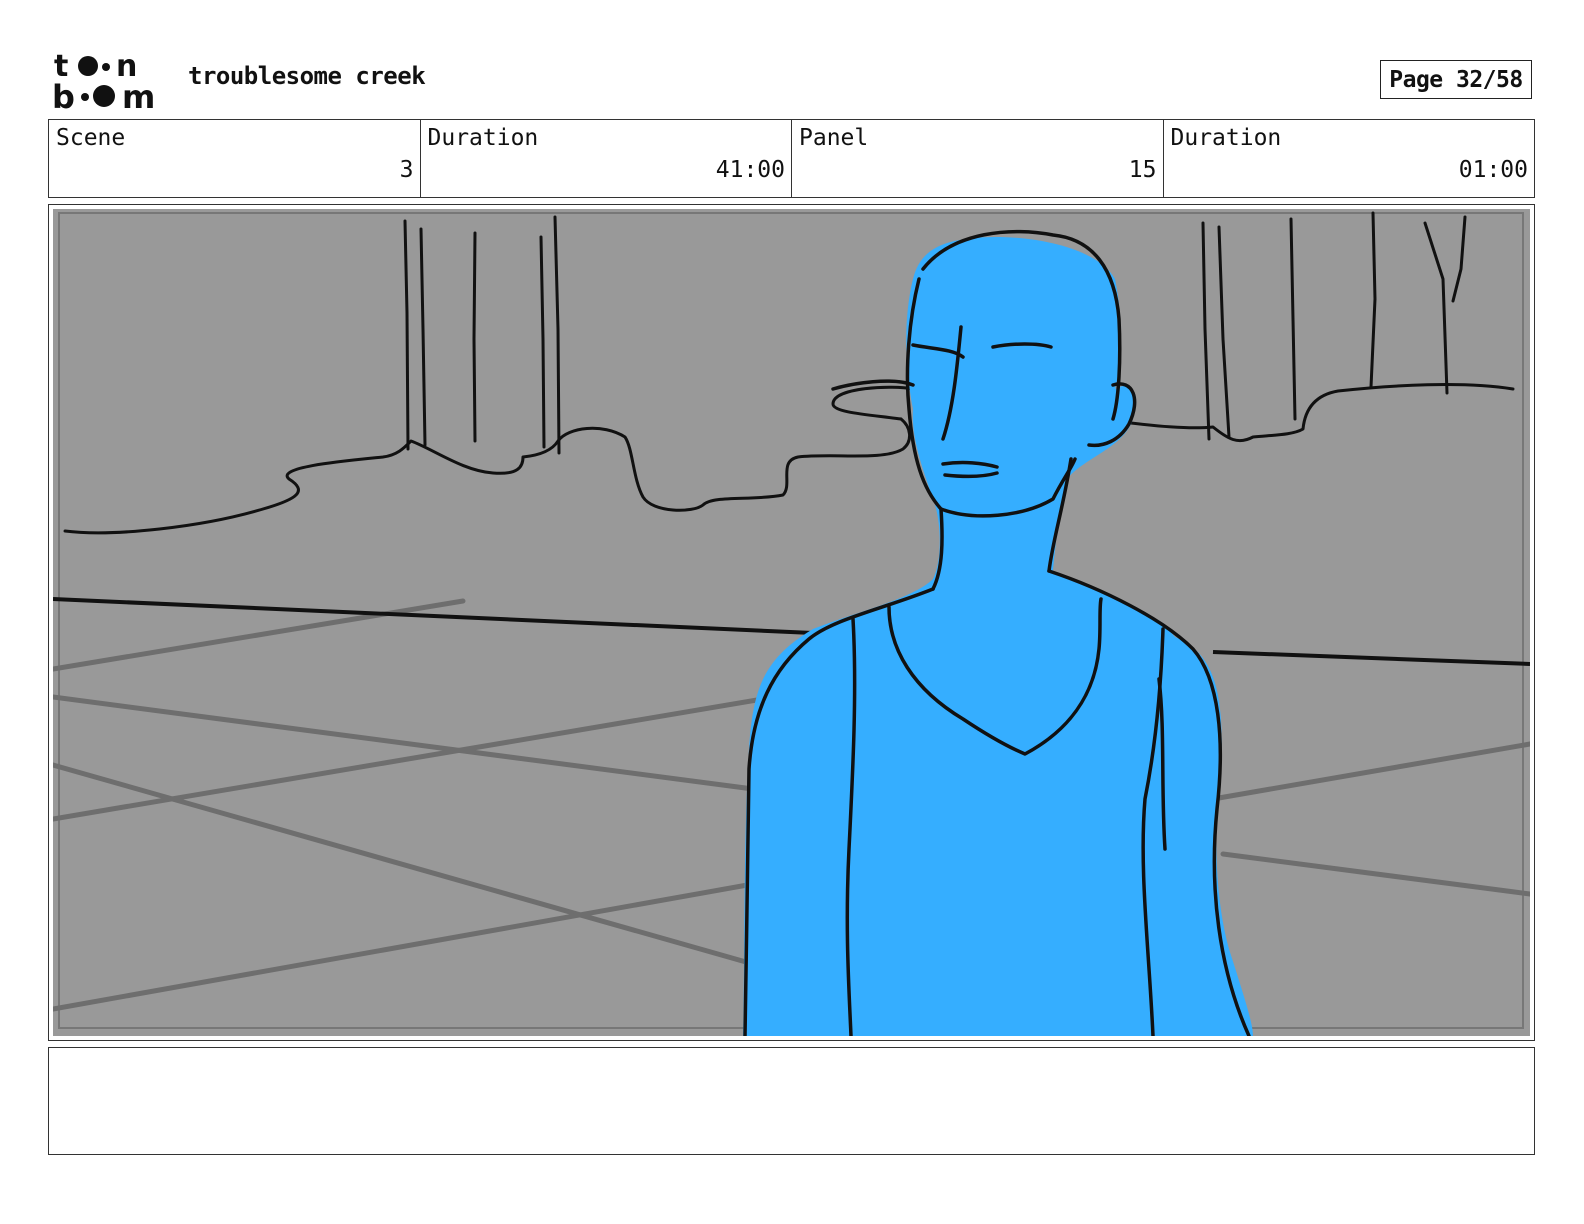  What do you see at coordinates (1349, 158) in the screenshot?
I see `panel-duration-cell: Duration 01:00` at bounding box center [1349, 158].